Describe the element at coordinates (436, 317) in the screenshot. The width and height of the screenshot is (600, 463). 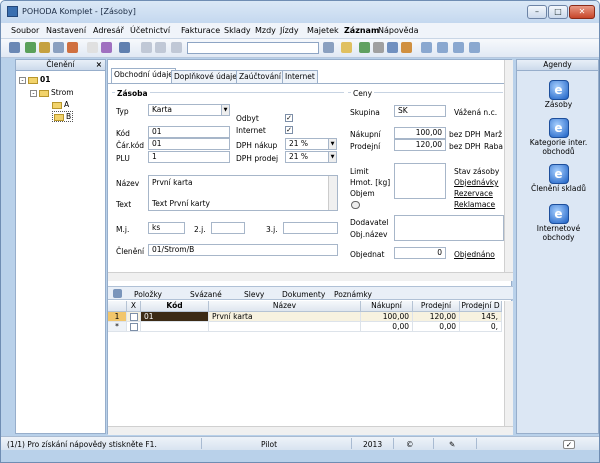
I see `table-cell-prodejni: 120,00` at that location.